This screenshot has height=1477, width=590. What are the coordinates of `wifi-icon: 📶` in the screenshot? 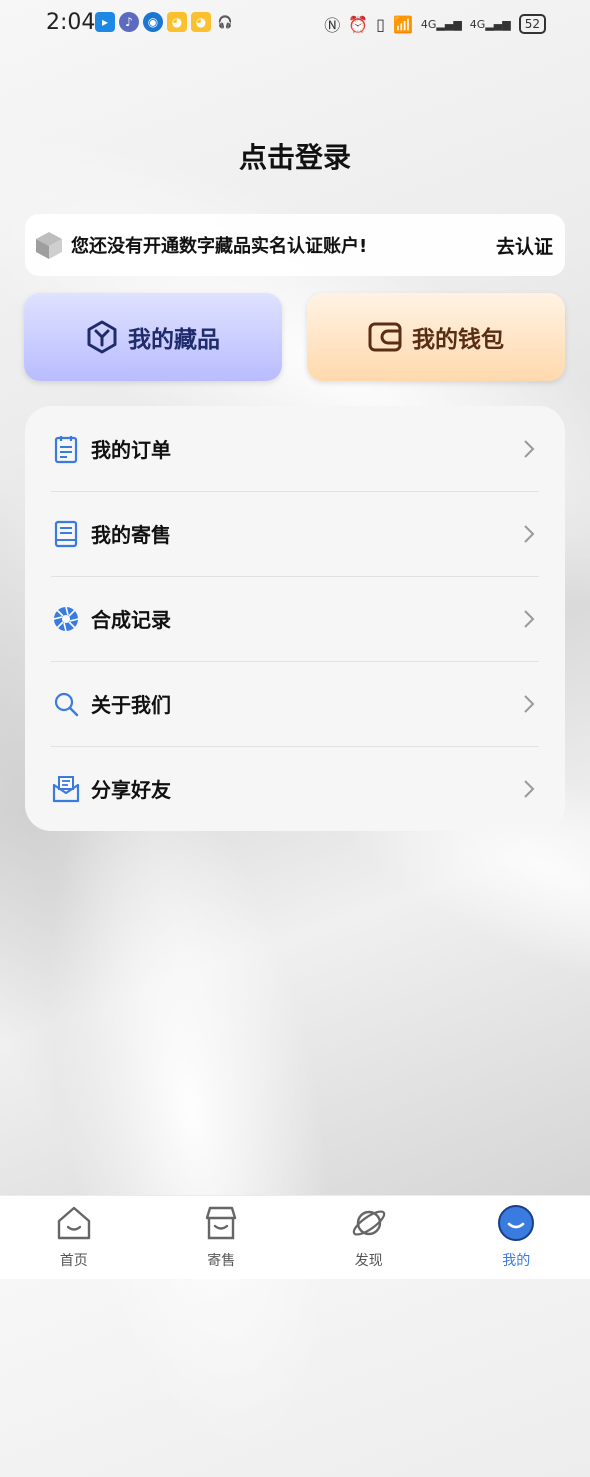 It's located at (403, 24).